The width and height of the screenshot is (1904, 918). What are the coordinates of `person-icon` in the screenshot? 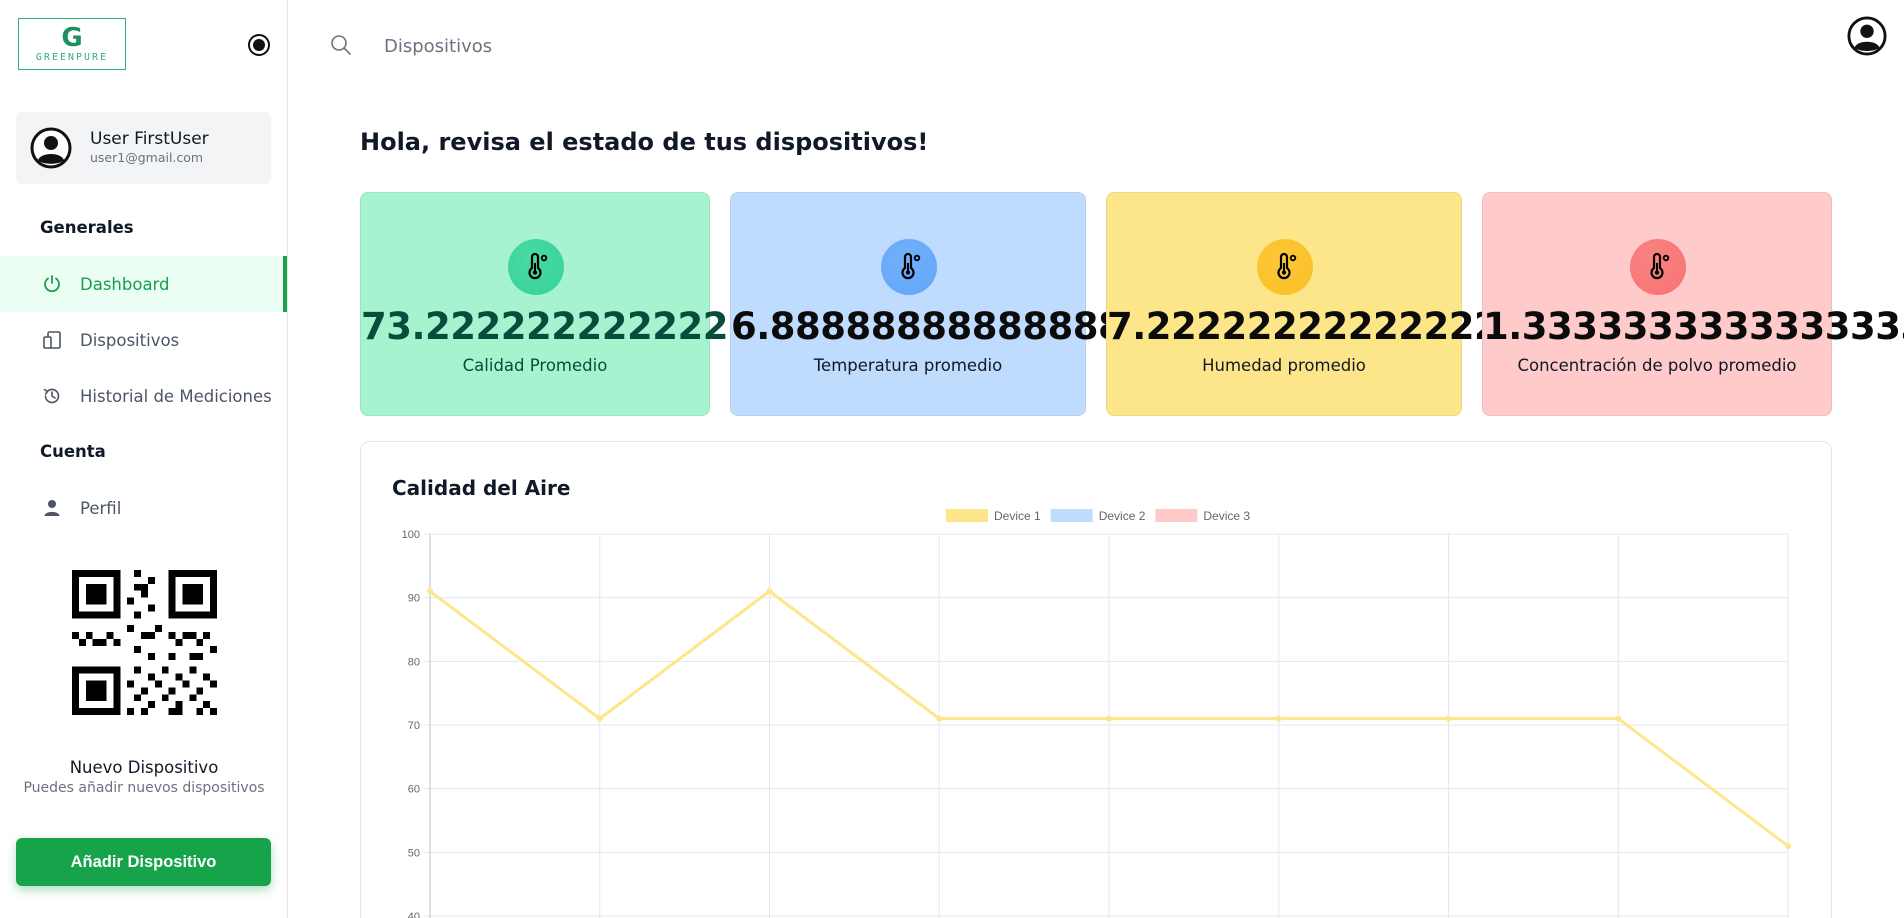 It's located at (52, 508).